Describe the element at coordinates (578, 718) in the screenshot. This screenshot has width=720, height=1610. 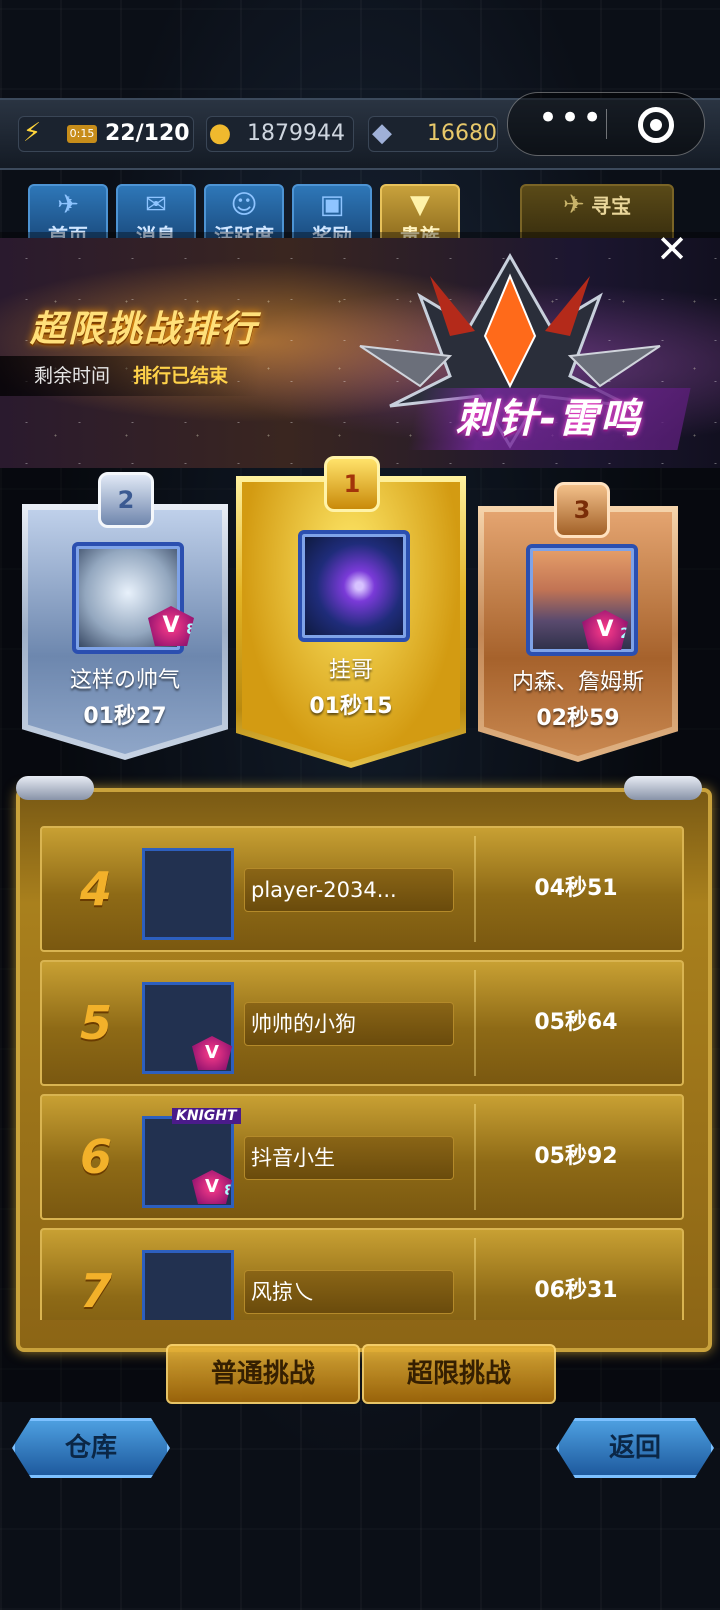
I see `player-time: 02秒59` at that location.